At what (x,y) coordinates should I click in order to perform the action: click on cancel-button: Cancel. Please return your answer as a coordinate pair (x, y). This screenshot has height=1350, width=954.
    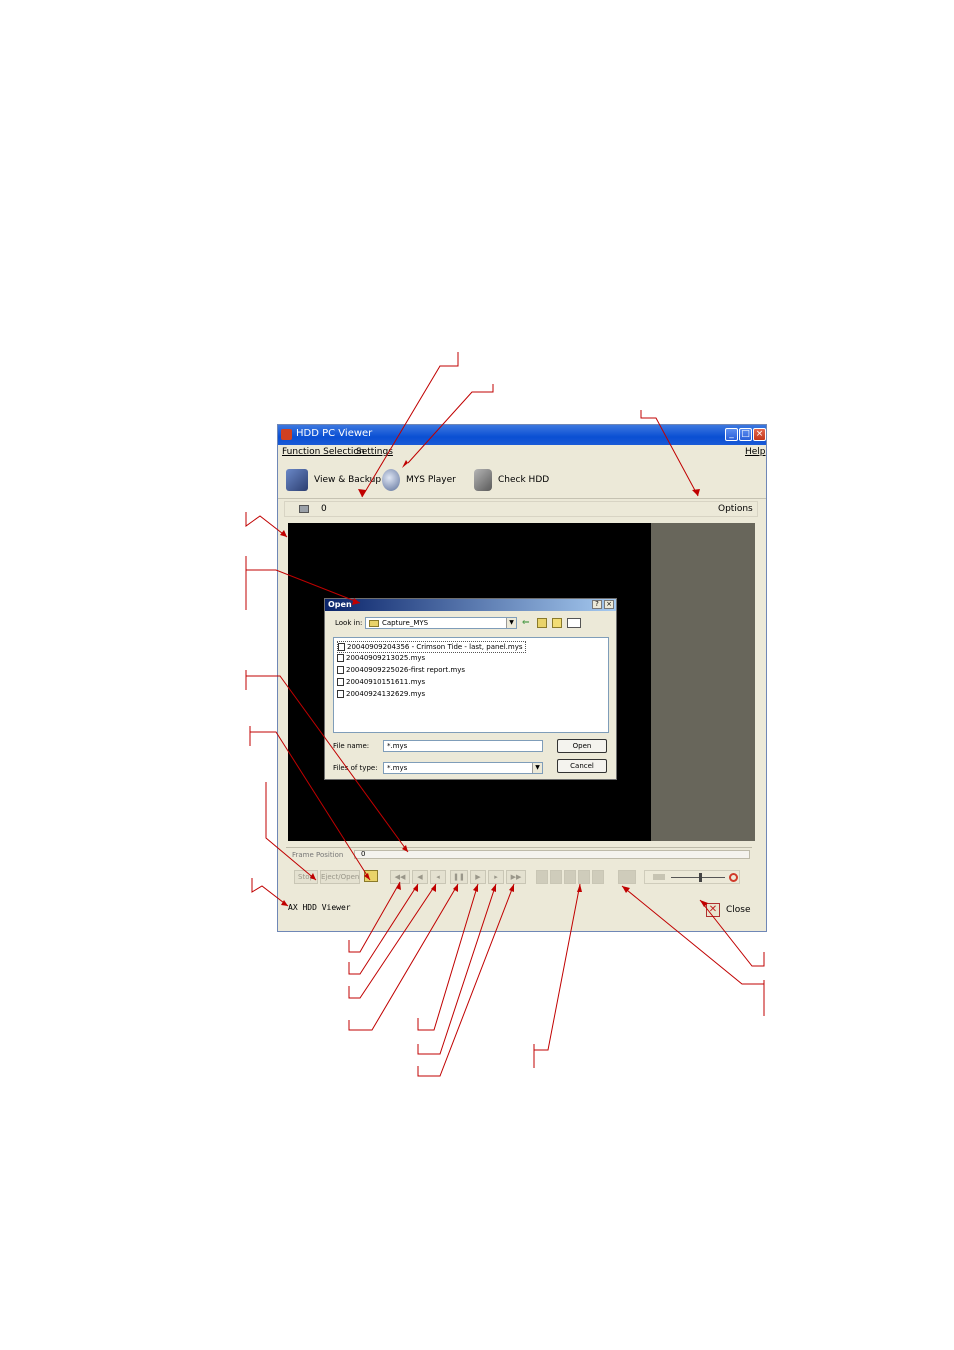
    Looking at the image, I should click on (582, 766).